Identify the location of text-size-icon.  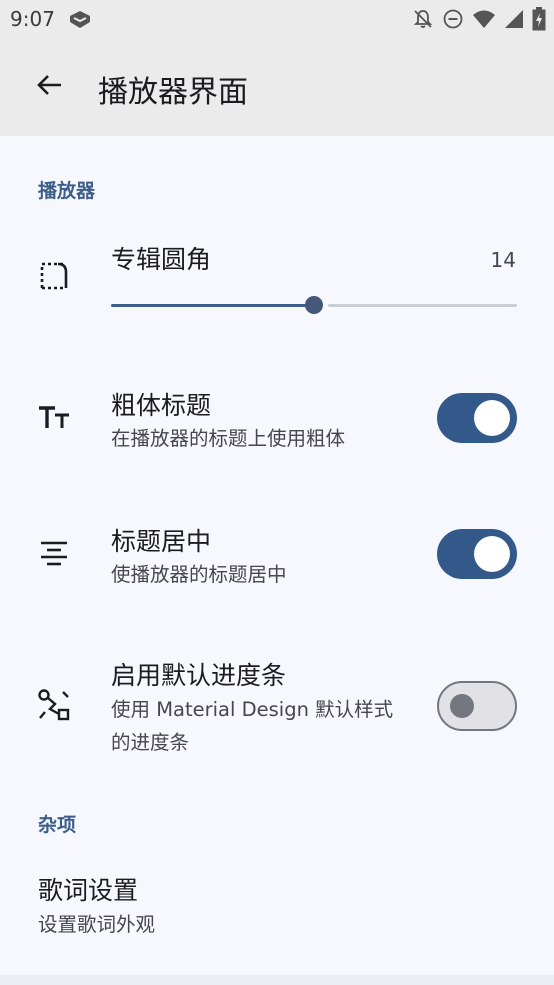
(54, 418).